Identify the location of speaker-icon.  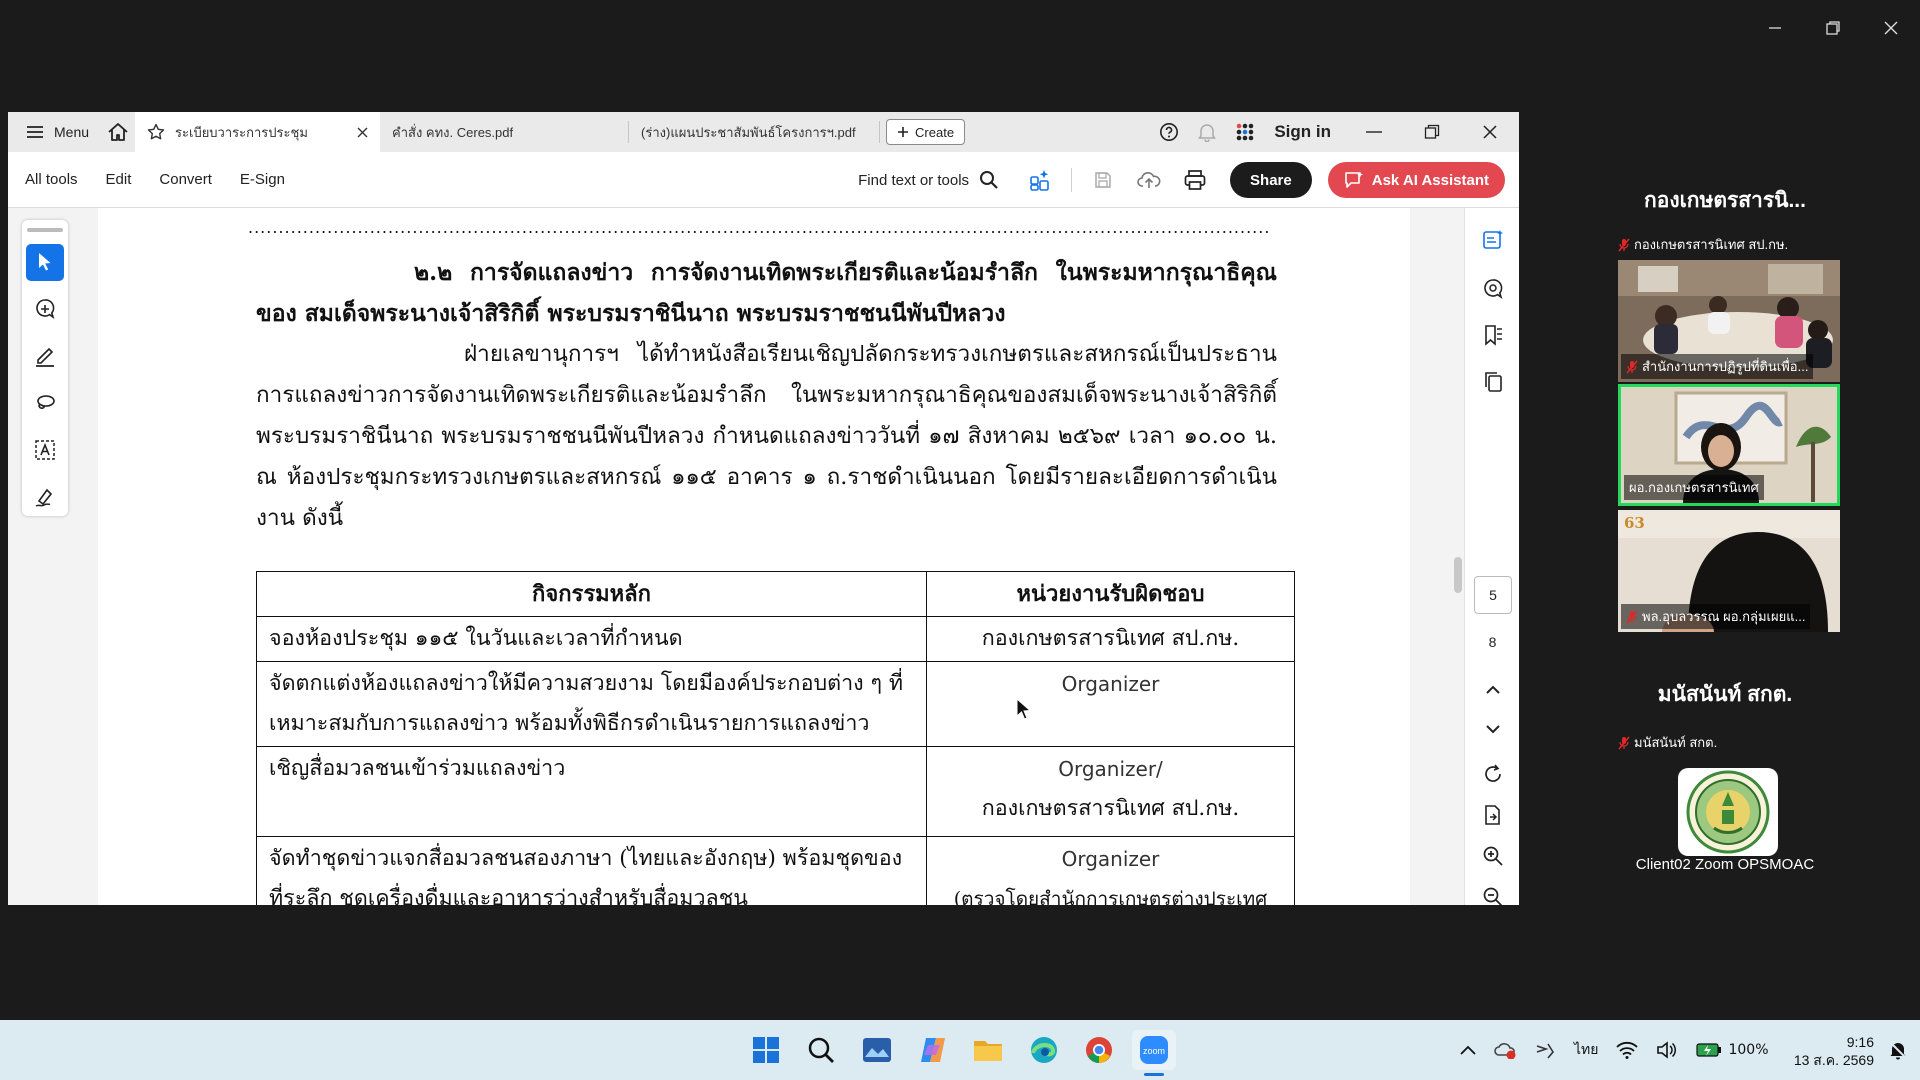
(1667, 1050).